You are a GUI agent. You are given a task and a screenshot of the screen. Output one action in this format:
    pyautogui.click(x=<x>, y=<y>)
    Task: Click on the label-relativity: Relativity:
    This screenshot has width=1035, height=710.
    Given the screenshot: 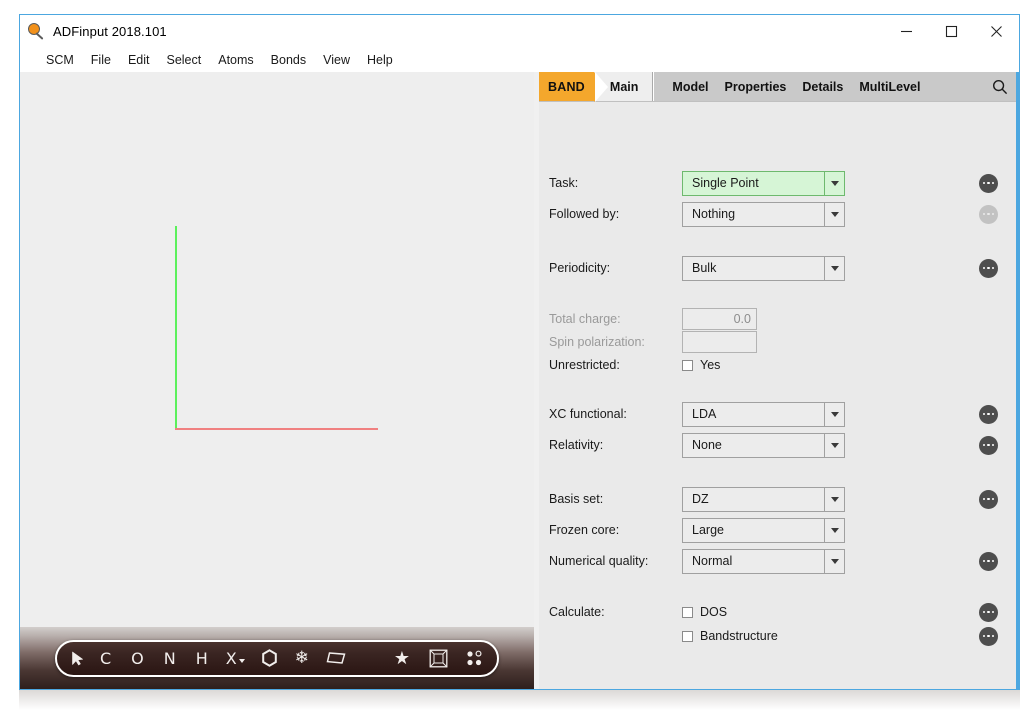 What is the action you would take?
    pyautogui.click(x=576, y=445)
    